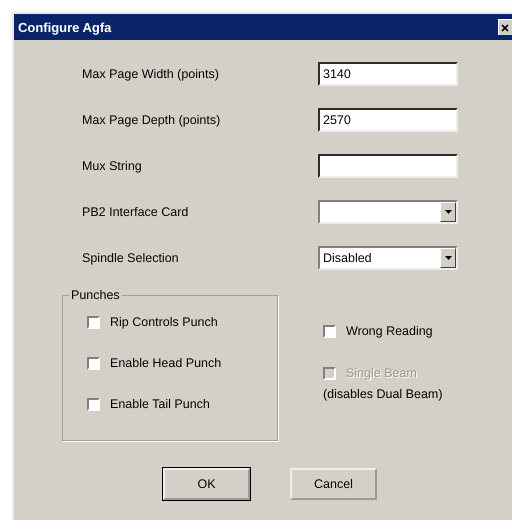 This screenshot has width=512, height=529. Describe the element at coordinates (152, 120) in the screenshot. I see `field-label: Max Page Depth (points)` at that location.